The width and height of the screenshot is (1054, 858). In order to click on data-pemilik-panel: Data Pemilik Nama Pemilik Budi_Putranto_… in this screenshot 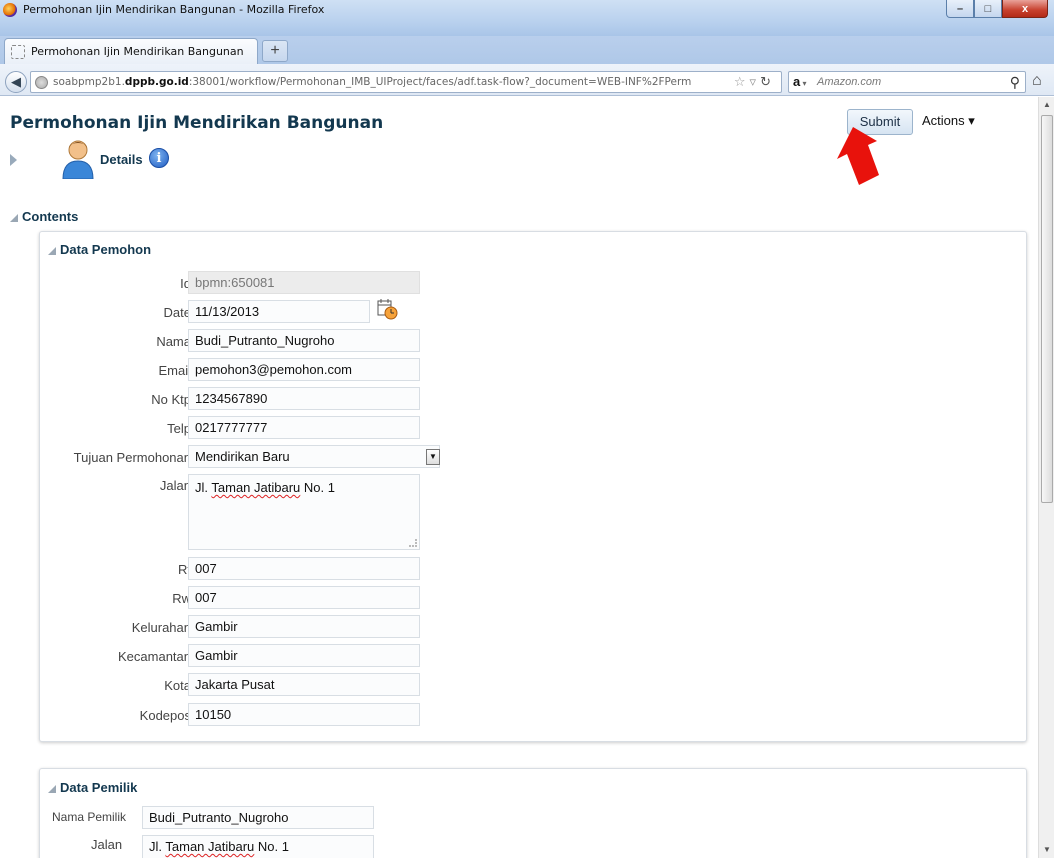, I will do `click(533, 813)`.